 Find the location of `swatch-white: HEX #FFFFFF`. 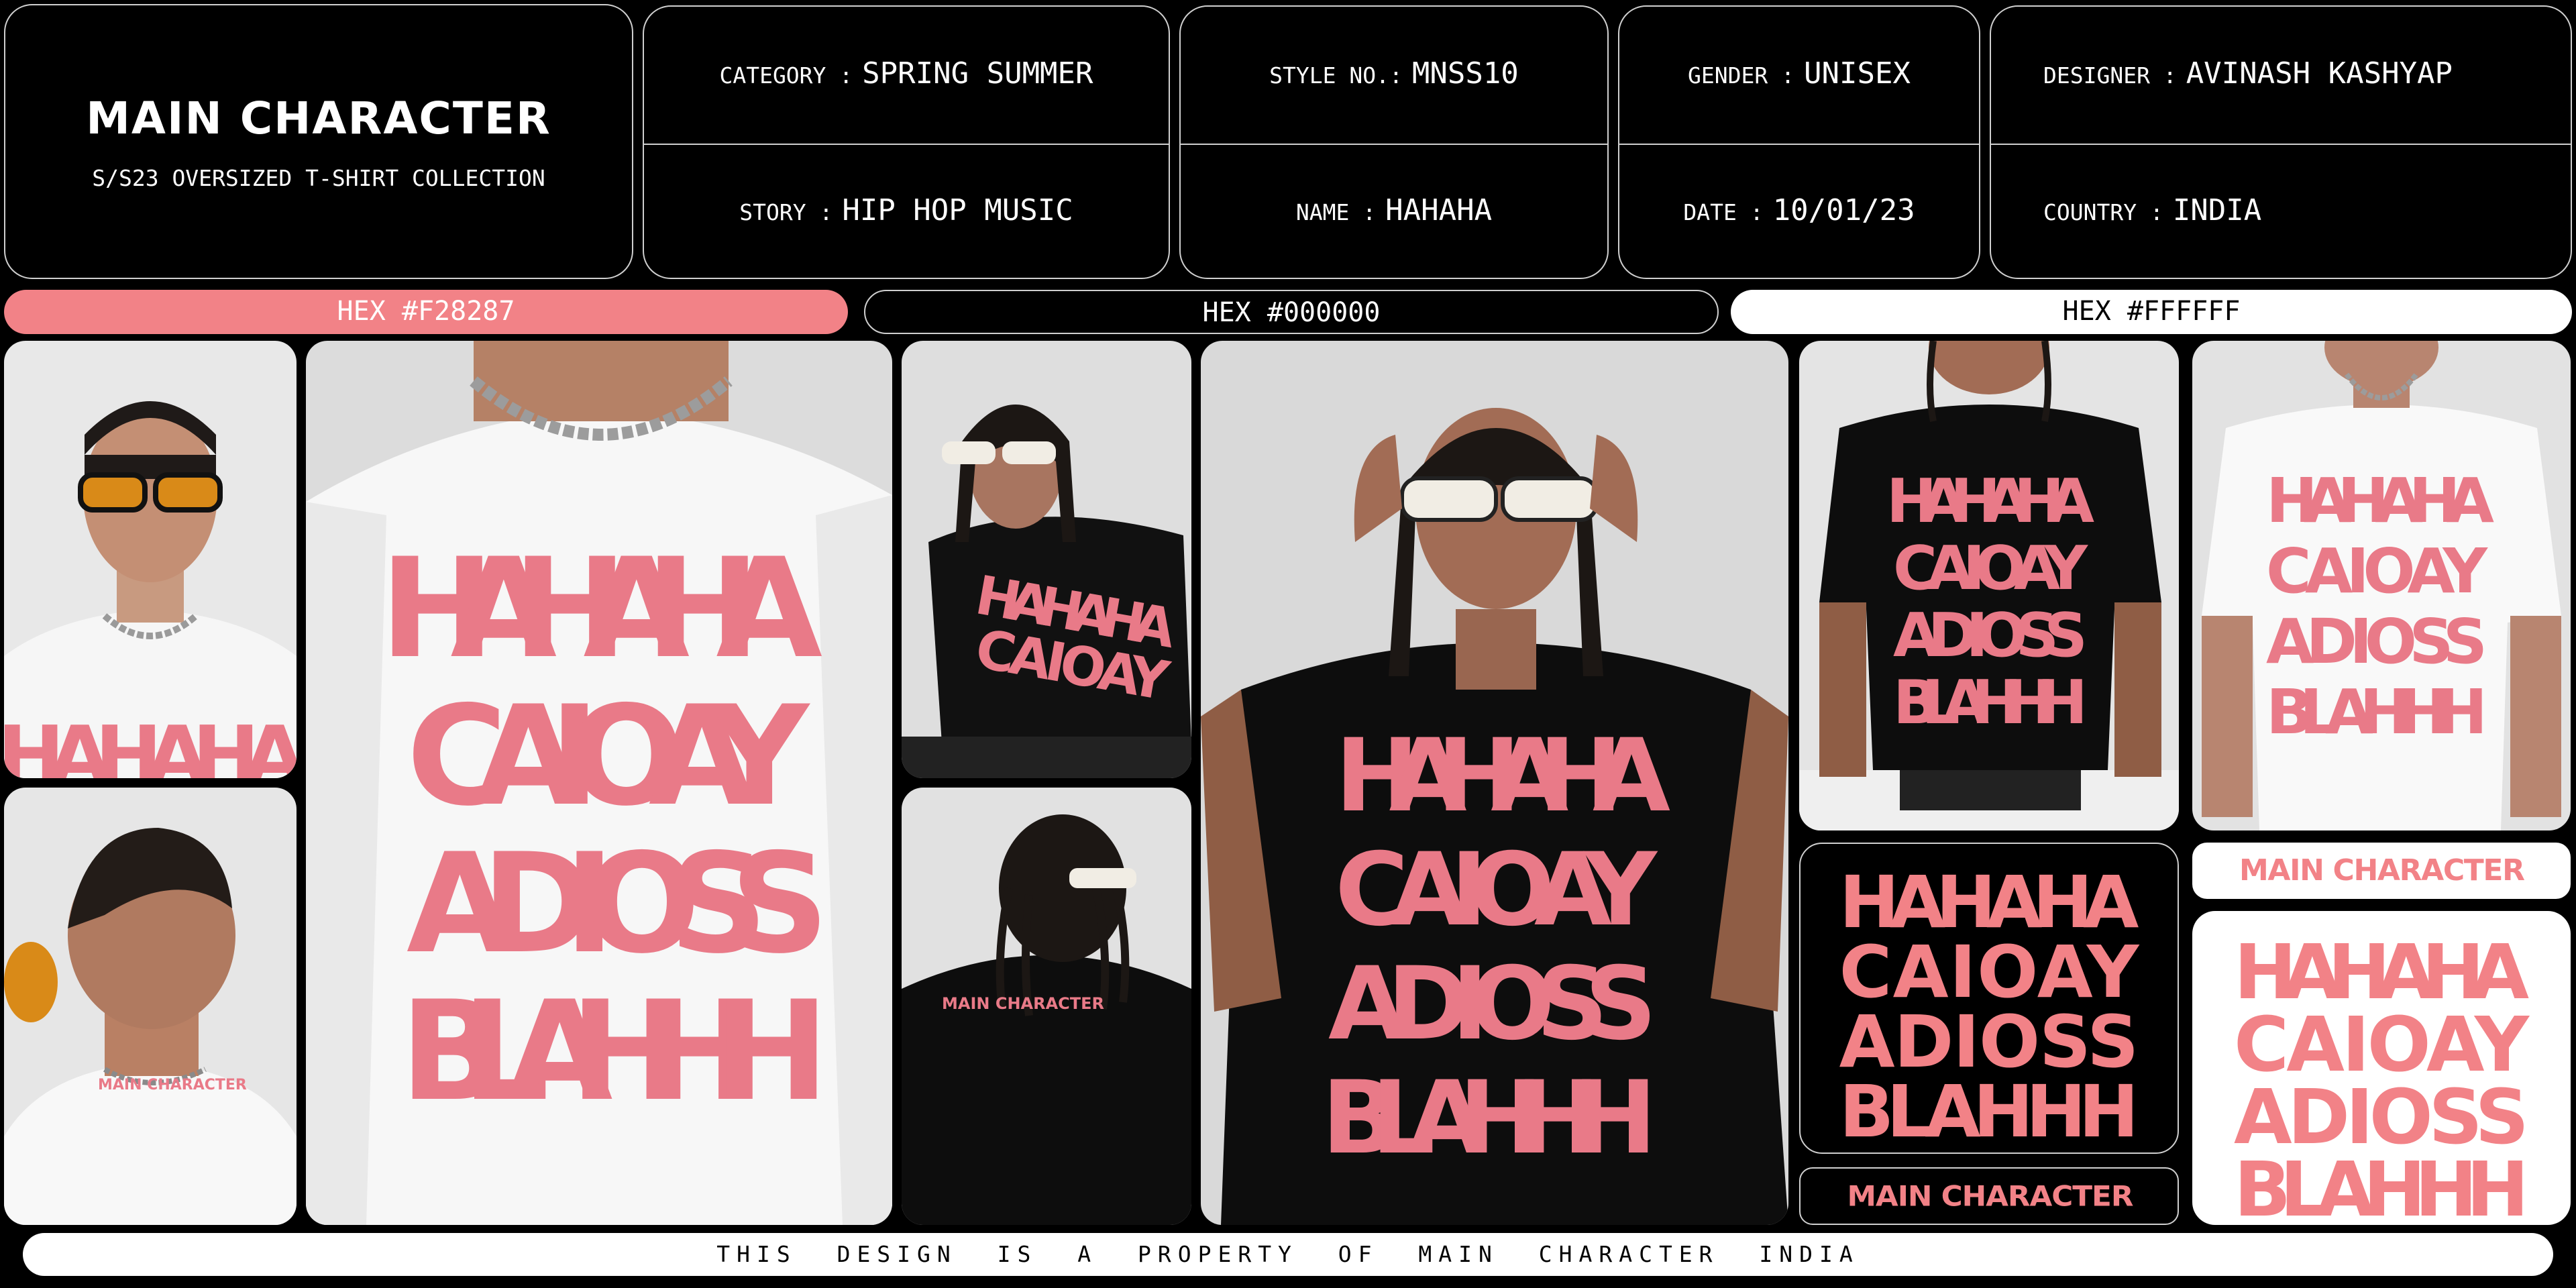

swatch-white: HEX #FFFFFF is located at coordinates (2151, 312).